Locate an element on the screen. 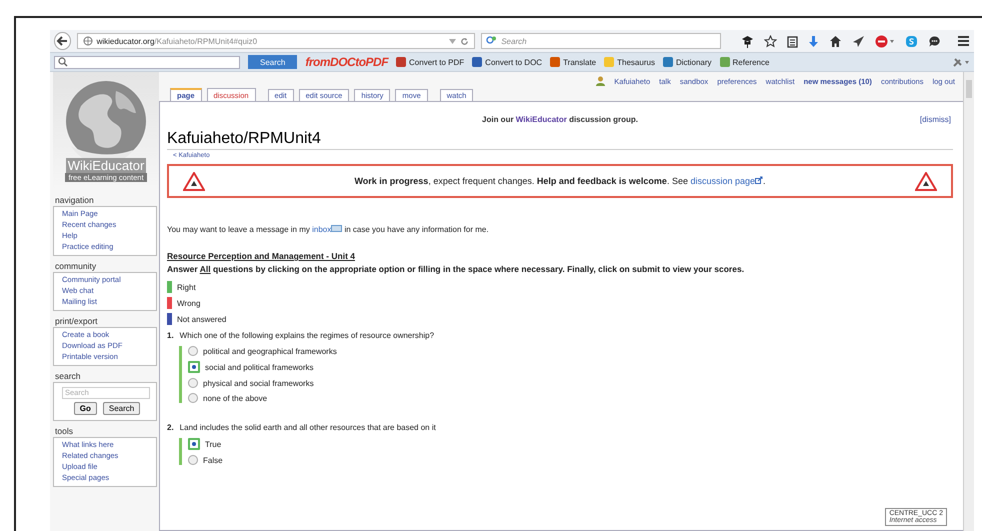  intro-text: You may want to leave a message in my inbox in case you have any information for me. is located at coordinates (328, 229).